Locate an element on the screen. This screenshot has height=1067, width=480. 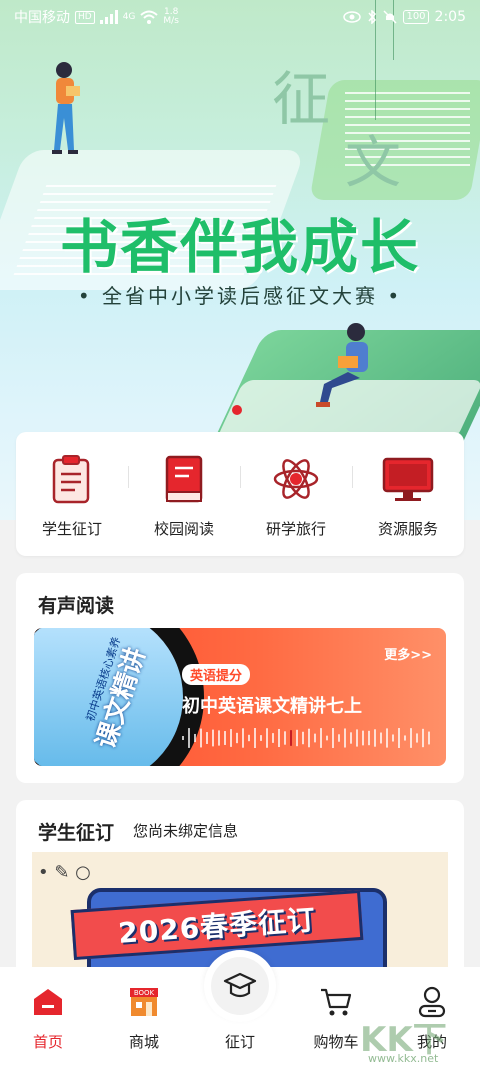
bluetooth-icon is located at coordinates (372, 17).